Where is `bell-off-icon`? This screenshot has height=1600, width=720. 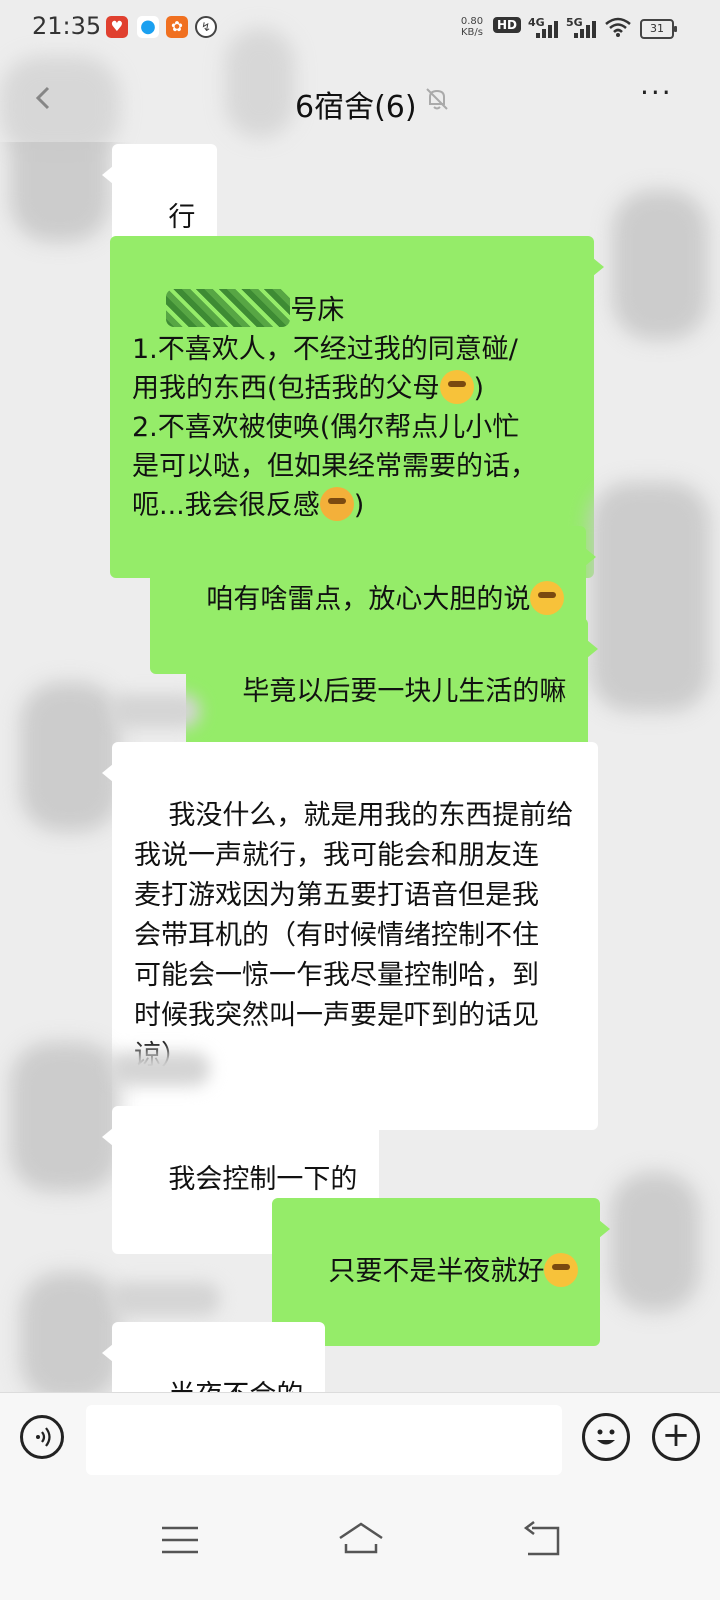 bell-off-icon is located at coordinates (437, 99).